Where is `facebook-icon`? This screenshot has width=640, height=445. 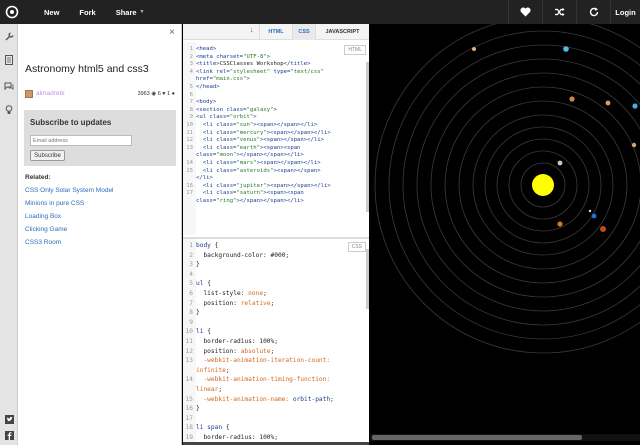
facebook-icon is located at coordinates (9, 435).